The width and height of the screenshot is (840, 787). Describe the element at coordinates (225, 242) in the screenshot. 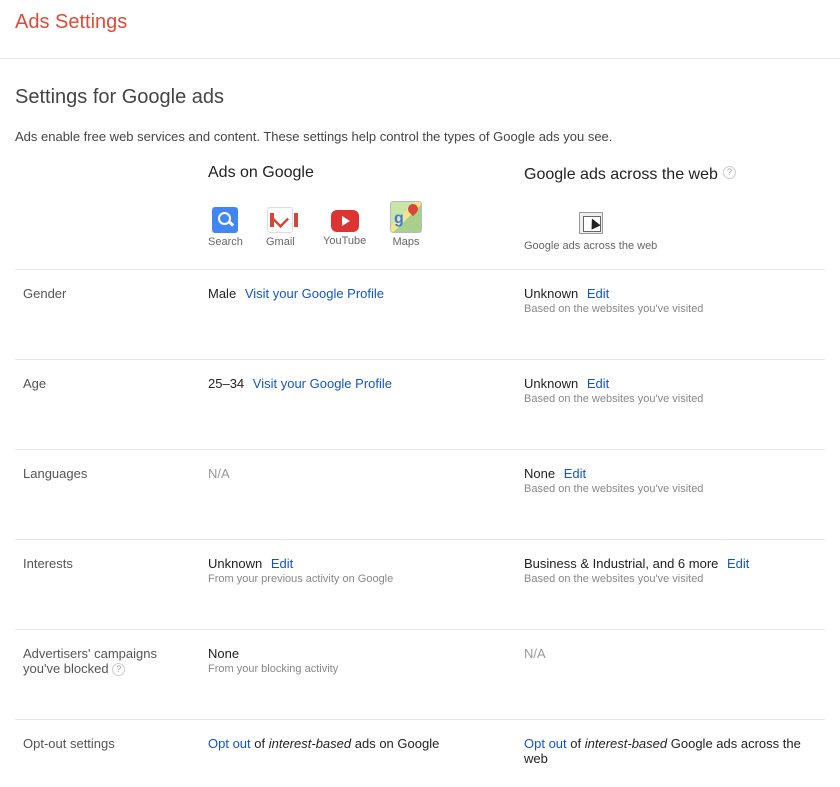

I see `app-label: Search` at that location.